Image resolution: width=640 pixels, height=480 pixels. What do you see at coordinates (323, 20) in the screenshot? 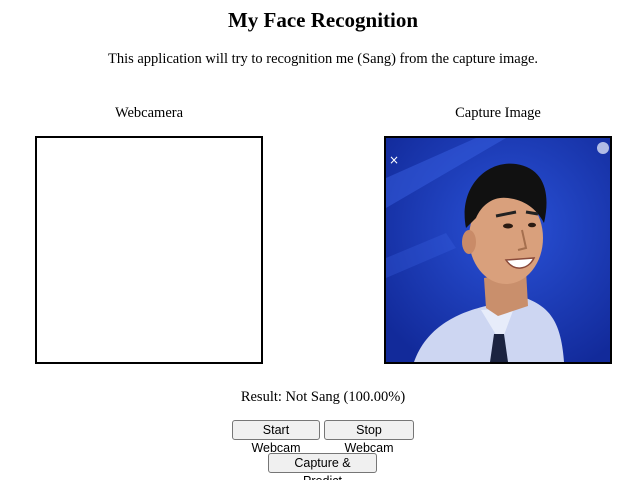
I see `page-title: My Face Recognition` at bounding box center [323, 20].